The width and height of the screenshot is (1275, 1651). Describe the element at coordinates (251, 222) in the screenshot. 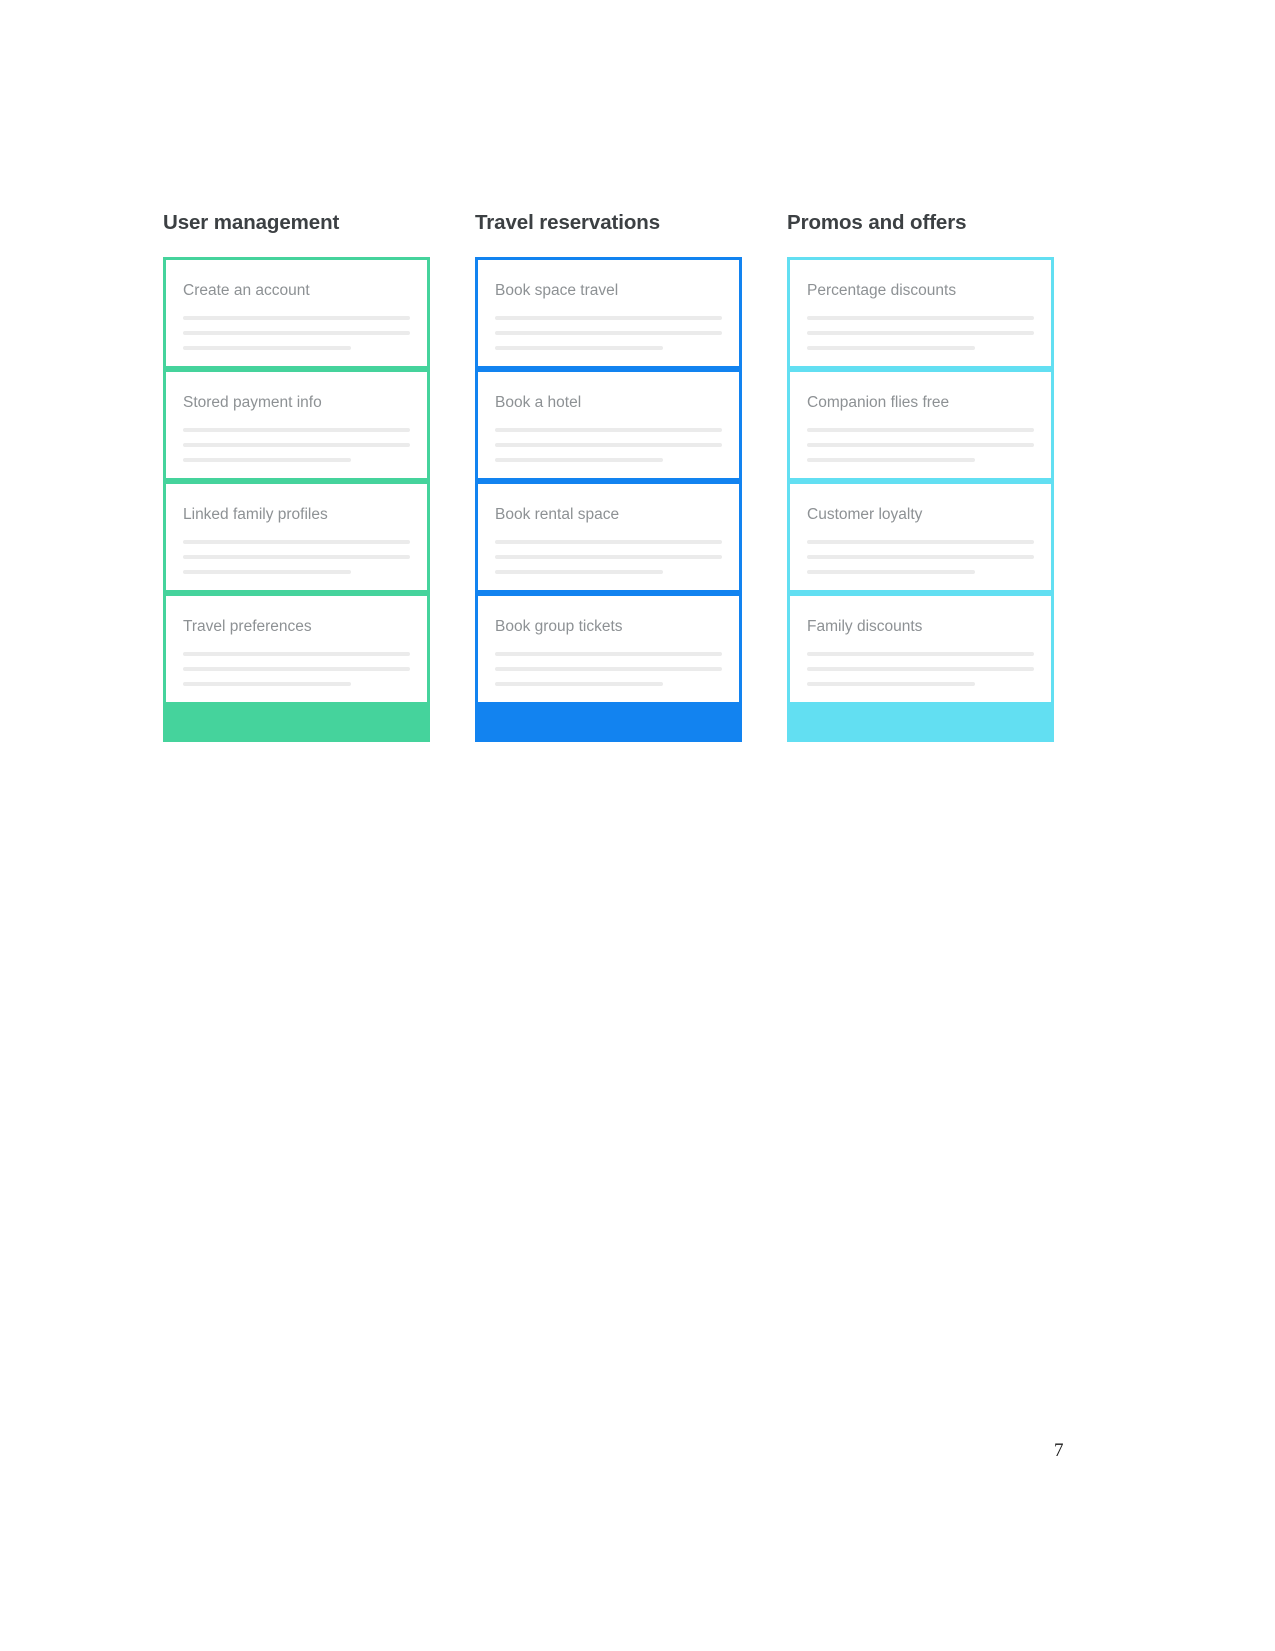

I see `column-header-user-management: User management` at that location.